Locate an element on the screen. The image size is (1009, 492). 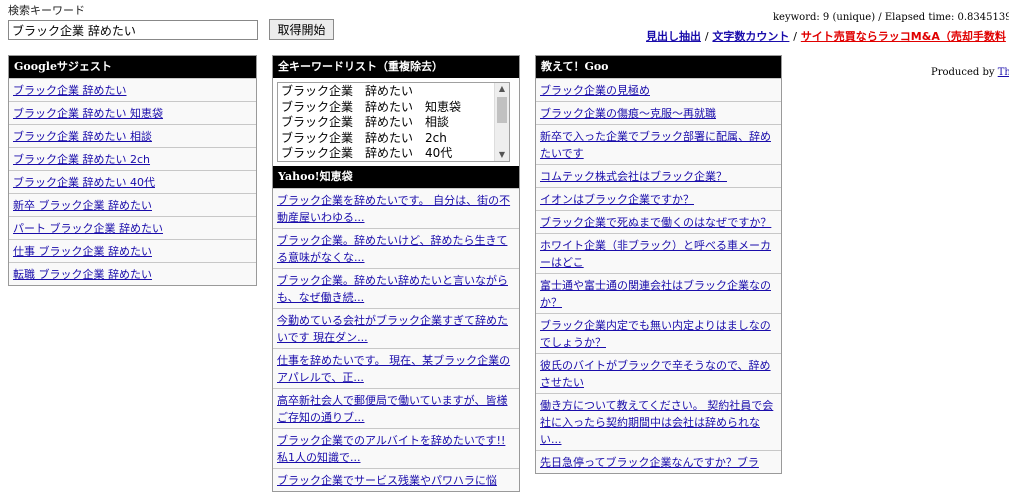
result-link: 先日急停ってブラック企業なんですか？ブラ is located at coordinates (649, 462).